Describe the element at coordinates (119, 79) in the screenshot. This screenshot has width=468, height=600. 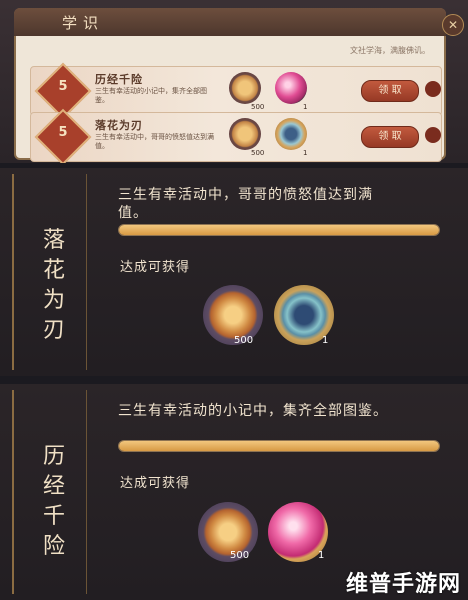
I see `achievement-name: 历经千险` at that location.